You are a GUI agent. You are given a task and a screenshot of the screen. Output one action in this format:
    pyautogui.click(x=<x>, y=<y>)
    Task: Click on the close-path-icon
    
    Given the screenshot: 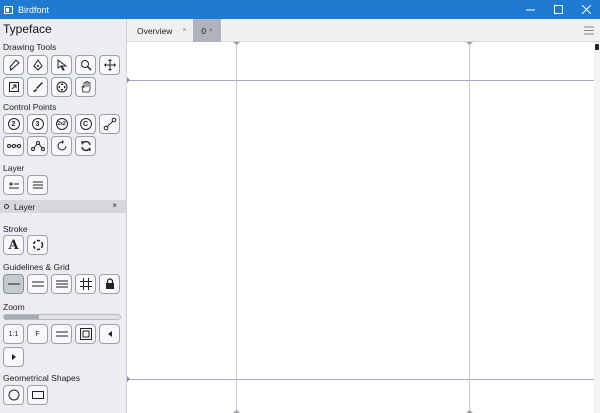 What is the action you would take?
    pyautogui.click(x=61, y=145)
    